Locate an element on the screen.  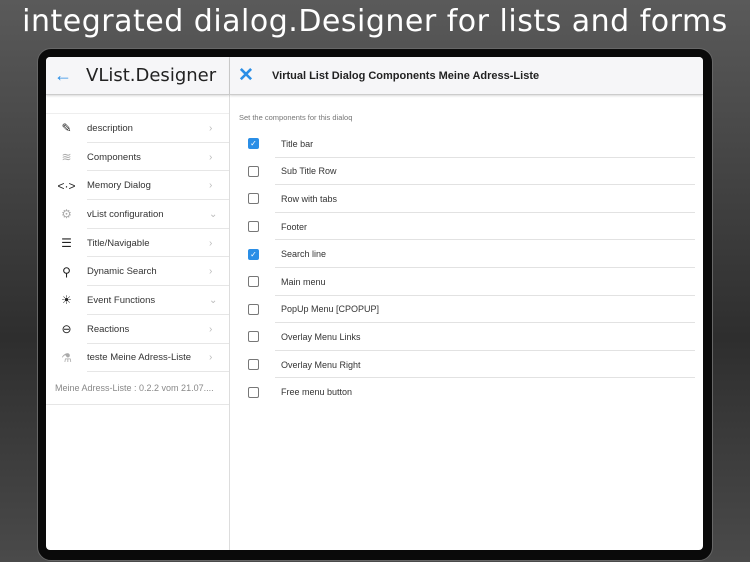
lightbulb-icon: ☀ is located at coordinates (66, 300).